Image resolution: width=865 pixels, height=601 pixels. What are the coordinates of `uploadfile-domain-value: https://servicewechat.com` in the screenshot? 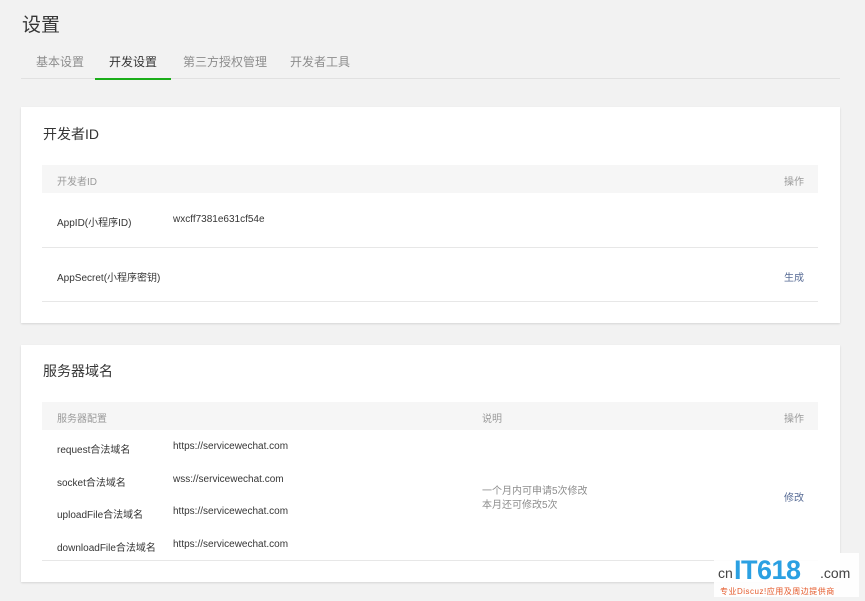 It's located at (231, 511).